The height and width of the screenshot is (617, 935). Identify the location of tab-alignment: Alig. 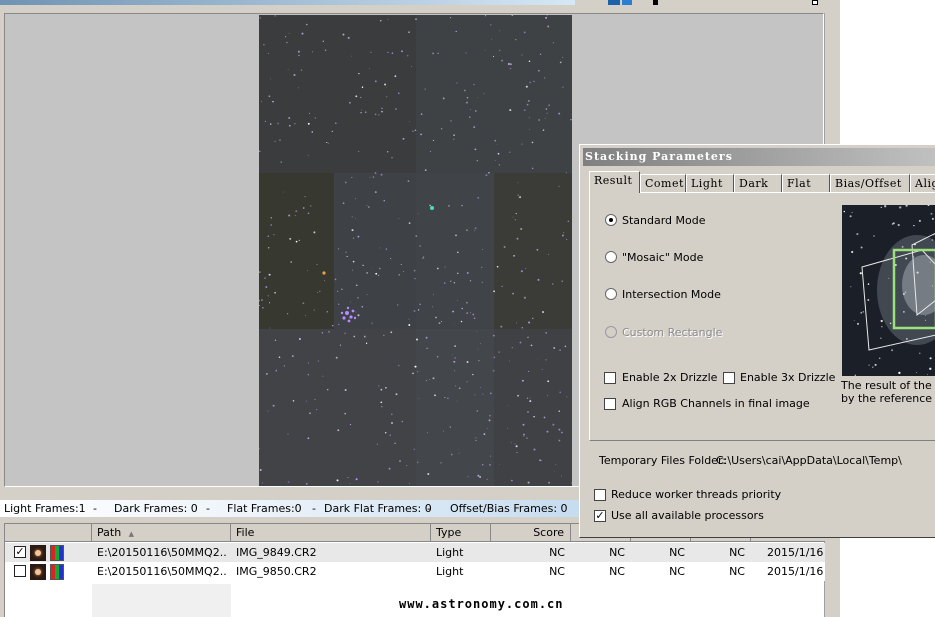
(922, 183).